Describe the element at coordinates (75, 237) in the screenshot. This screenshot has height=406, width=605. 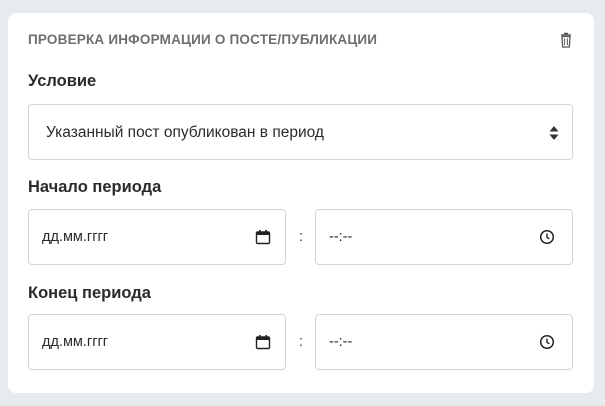
I see `period-start-date-placeholder: дд.мм.гггг` at that location.